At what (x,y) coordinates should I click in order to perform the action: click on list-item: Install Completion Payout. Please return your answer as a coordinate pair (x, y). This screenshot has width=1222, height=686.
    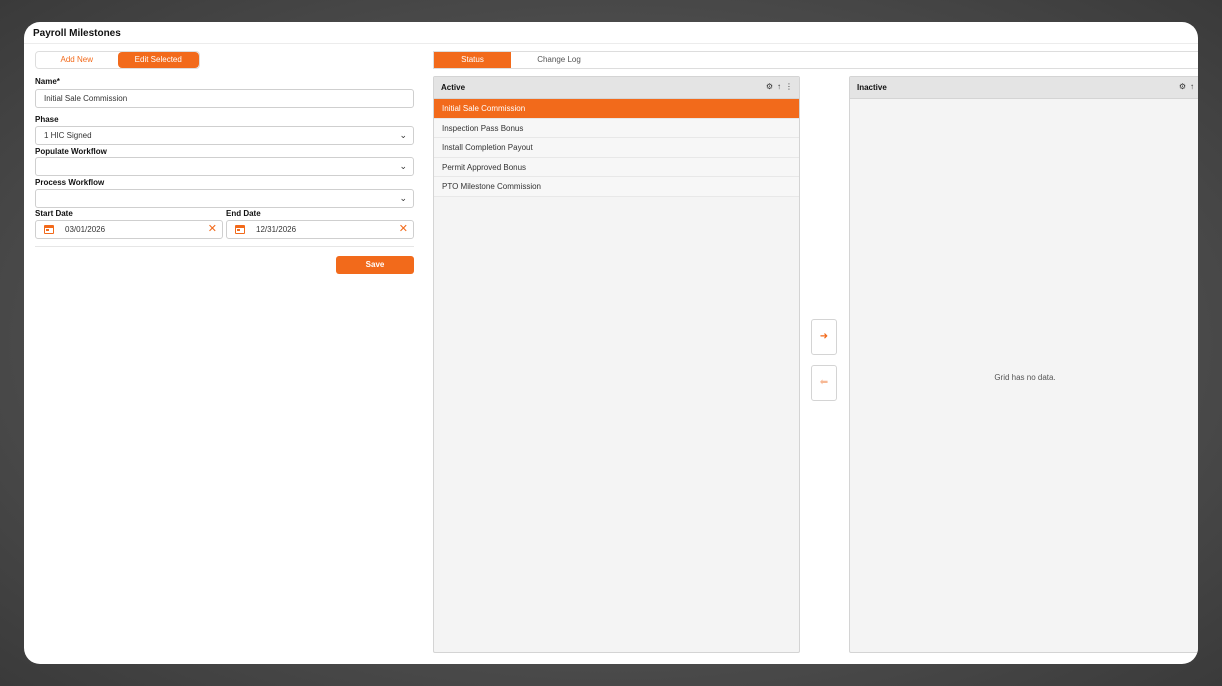
    Looking at the image, I should click on (616, 148).